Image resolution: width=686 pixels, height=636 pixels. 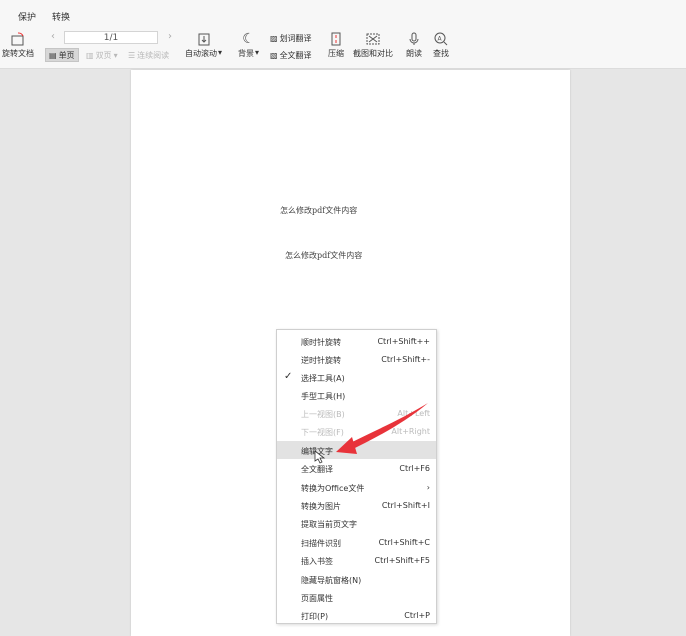 I want to click on menu-item-shortcut: Alt+Left, so click(x=413, y=413).